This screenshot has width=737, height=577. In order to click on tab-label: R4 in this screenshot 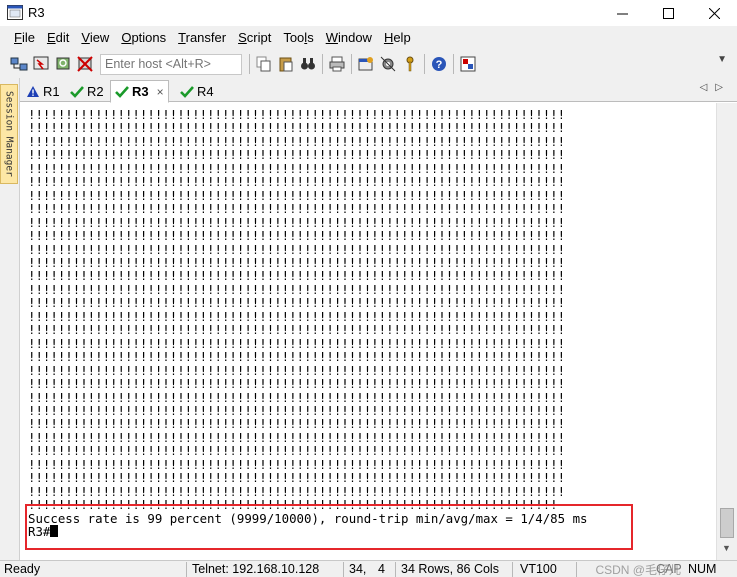, I will do `click(205, 91)`.